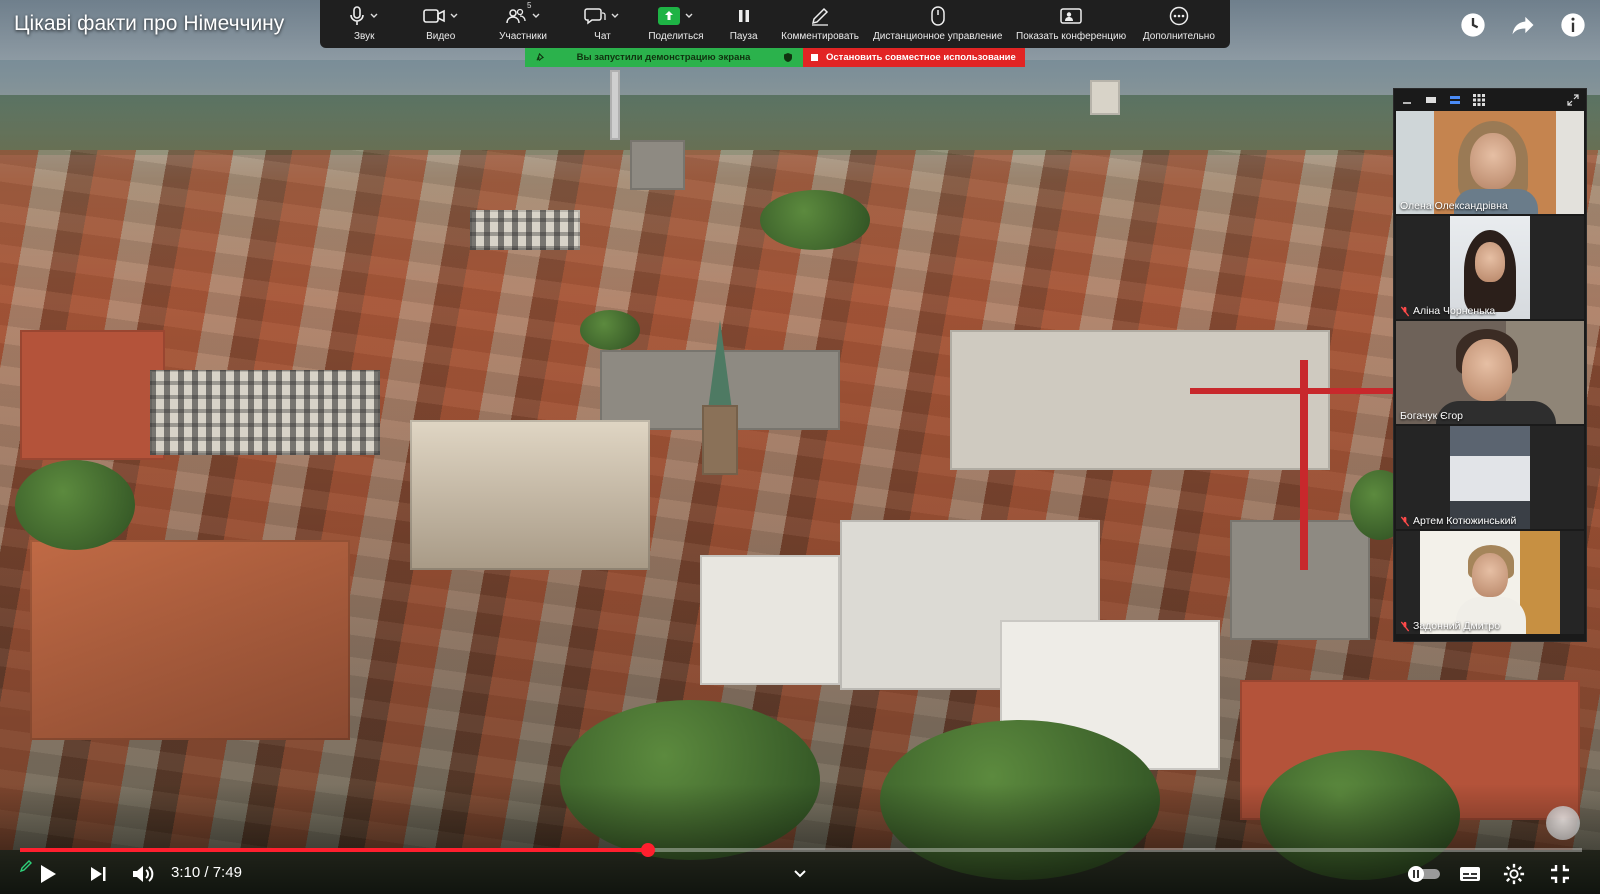  I want to click on participant-tile-active-speaker: Богачук Єгор, so click(1490, 372).